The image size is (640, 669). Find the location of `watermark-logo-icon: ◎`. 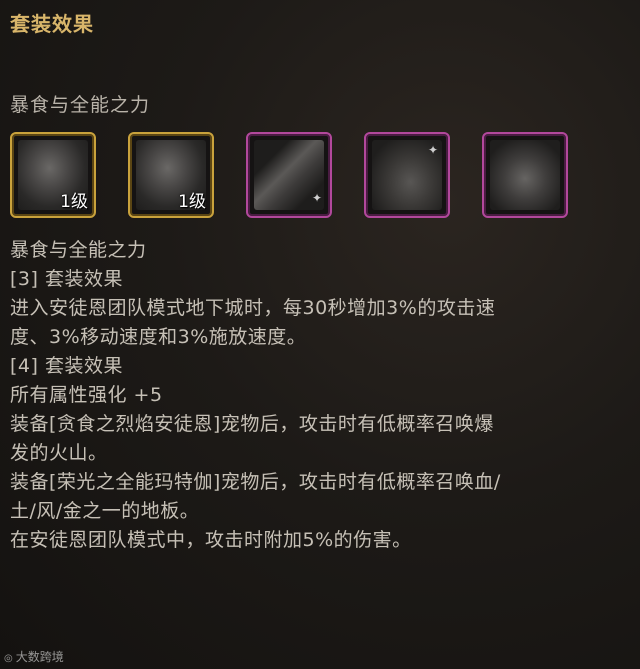

watermark-logo-icon: ◎ is located at coordinates (8, 658).